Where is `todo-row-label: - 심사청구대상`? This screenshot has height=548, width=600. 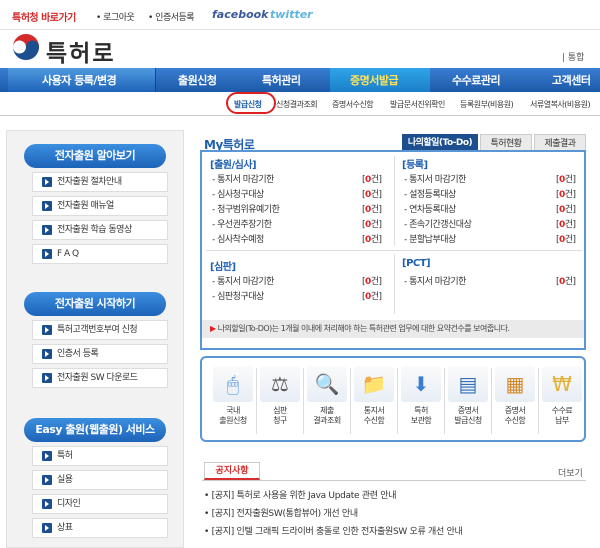 todo-row-label: - 심사청구대상 is located at coordinates (238, 195).